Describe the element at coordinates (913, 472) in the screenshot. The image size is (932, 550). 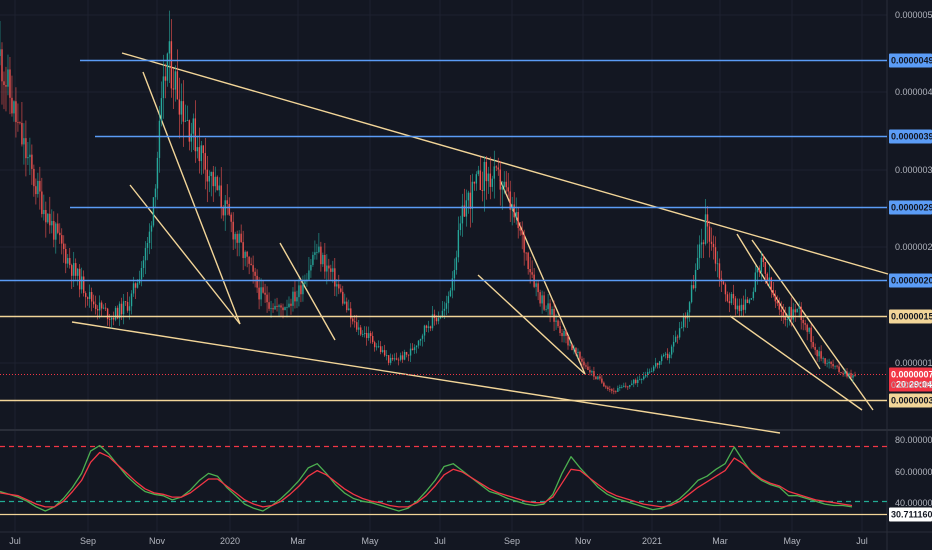
I see `osc-tick-label: 60.00000000` at that location.